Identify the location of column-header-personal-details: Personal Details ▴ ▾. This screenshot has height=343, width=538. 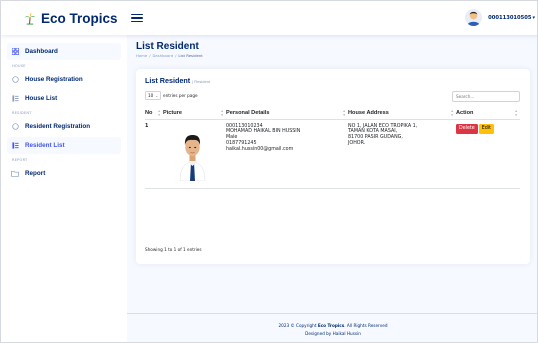
(287, 114).